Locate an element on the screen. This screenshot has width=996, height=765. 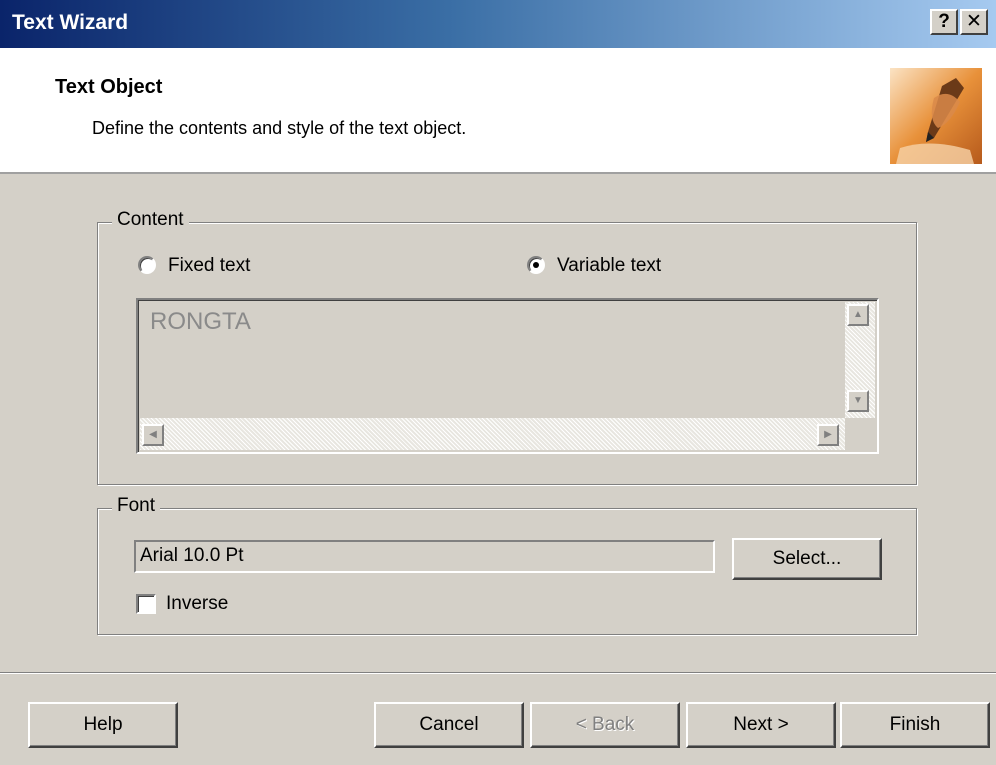
text-content-value: RONGTA is located at coordinates (200, 321).